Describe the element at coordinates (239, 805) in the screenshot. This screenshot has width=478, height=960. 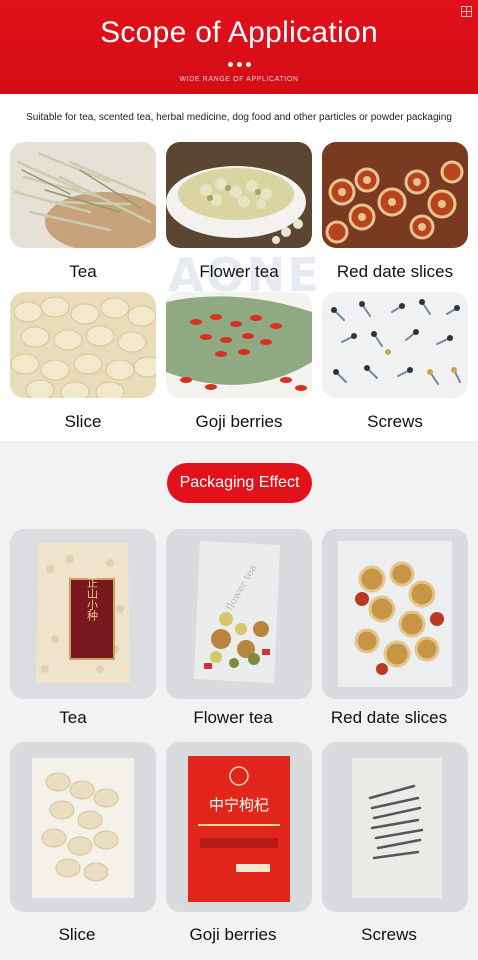
I see `goji-package-text: 中宁枸杞` at that location.